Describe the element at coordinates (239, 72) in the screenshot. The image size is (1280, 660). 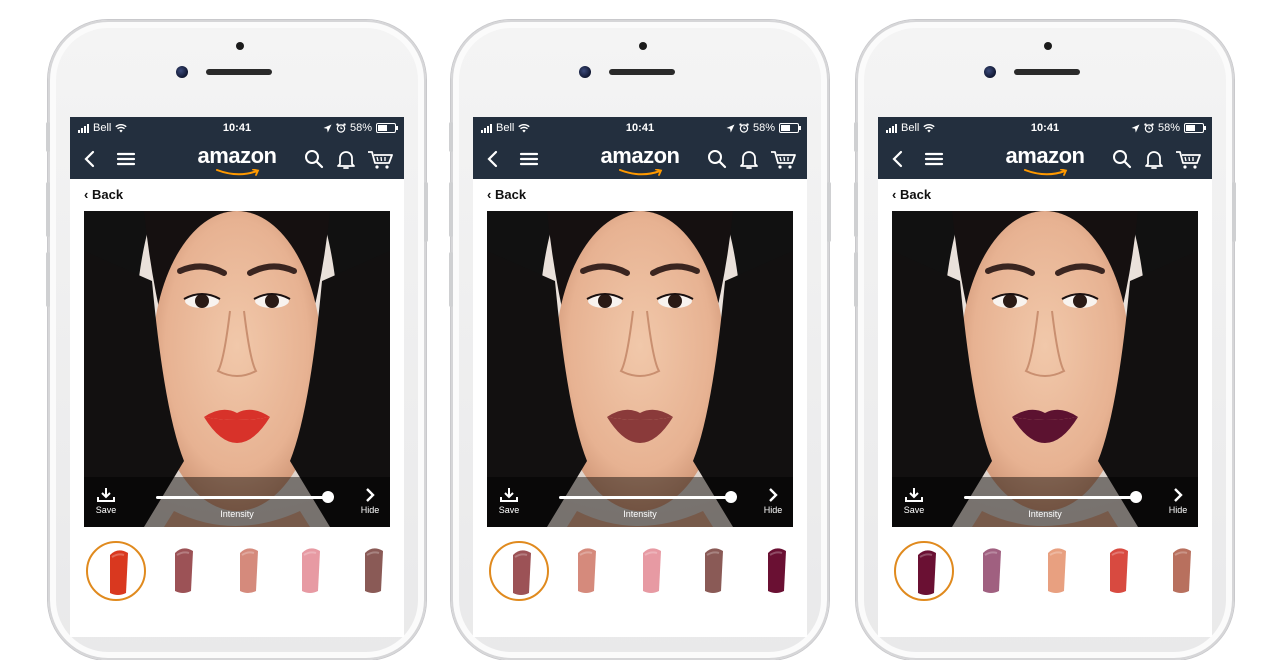
I see `earpiece-speaker` at that location.